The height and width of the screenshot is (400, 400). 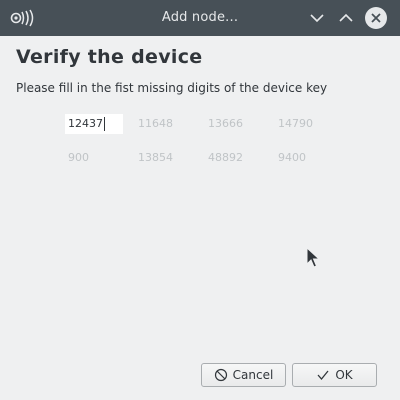 I want to click on page-title: Verify the device, so click(x=109, y=57).